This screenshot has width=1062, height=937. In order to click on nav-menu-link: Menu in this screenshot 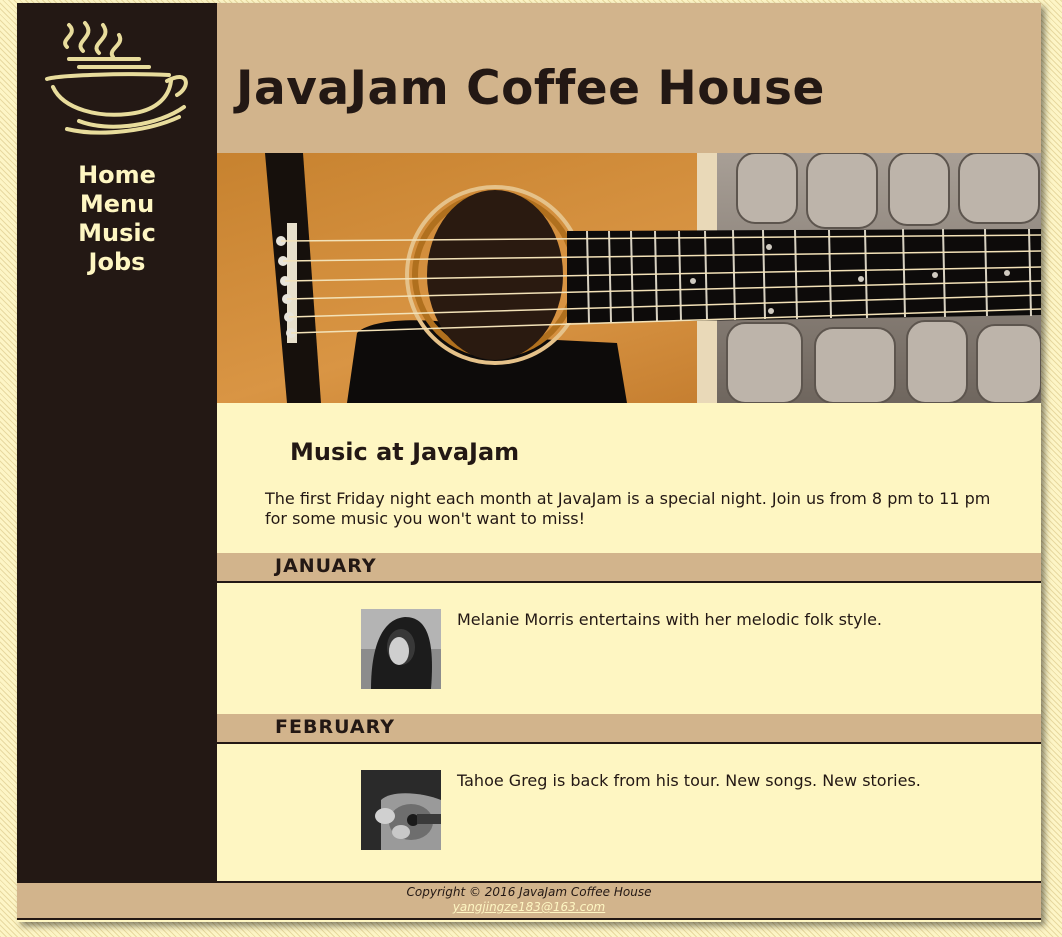, I will do `click(117, 204)`.